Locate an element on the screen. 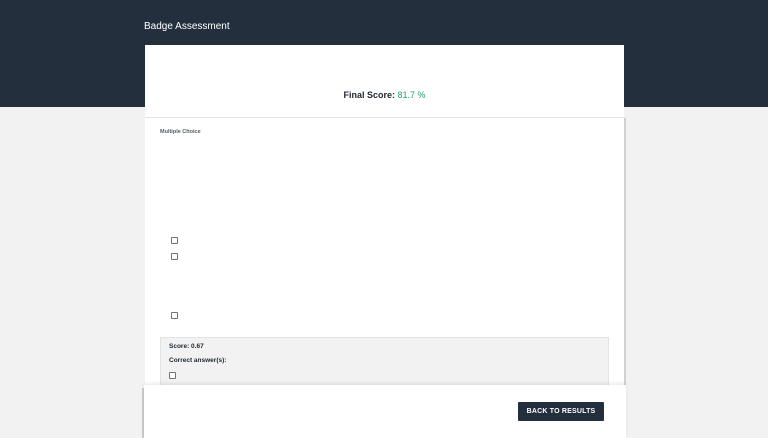 Image resolution: width=768 pixels, height=438 pixels. back-to-results-button: BACK TO RESULTS is located at coordinates (561, 411).